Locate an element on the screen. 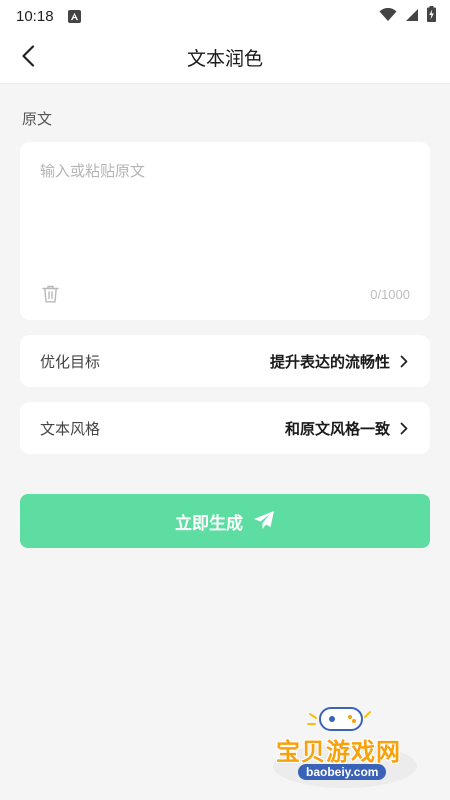 The image size is (450, 800). chevron-left-icon is located at coordinates (28, 58).